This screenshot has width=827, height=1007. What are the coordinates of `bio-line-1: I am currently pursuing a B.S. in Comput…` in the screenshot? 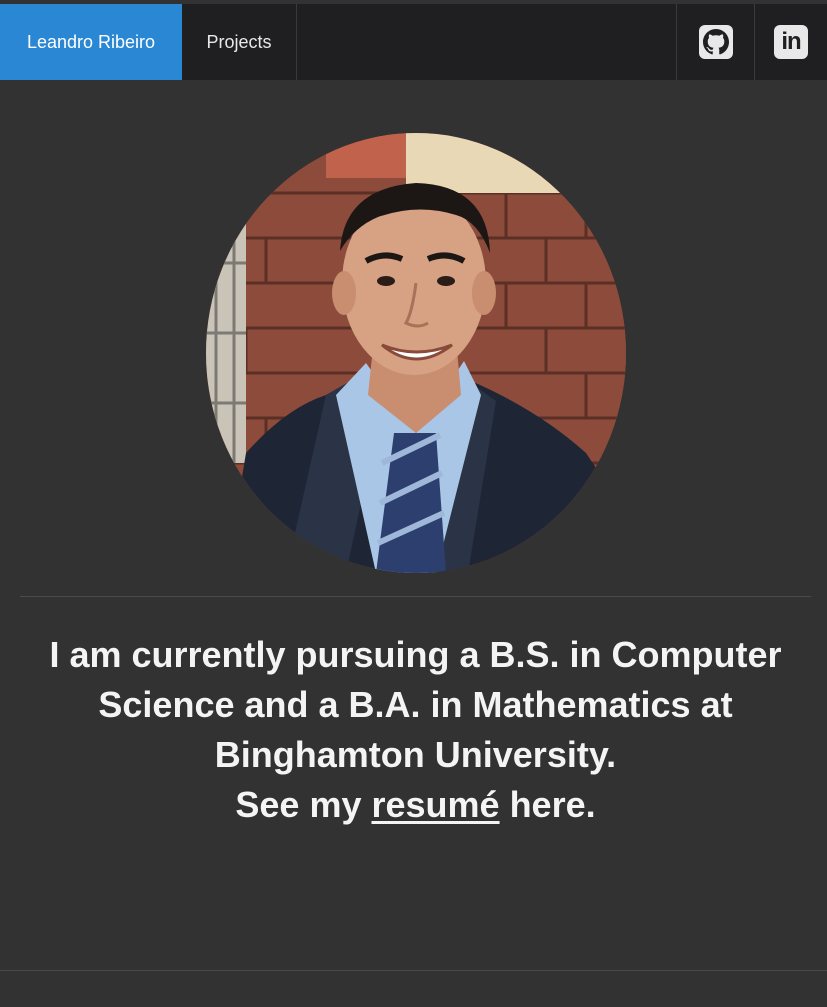 It's located at (415, 654).